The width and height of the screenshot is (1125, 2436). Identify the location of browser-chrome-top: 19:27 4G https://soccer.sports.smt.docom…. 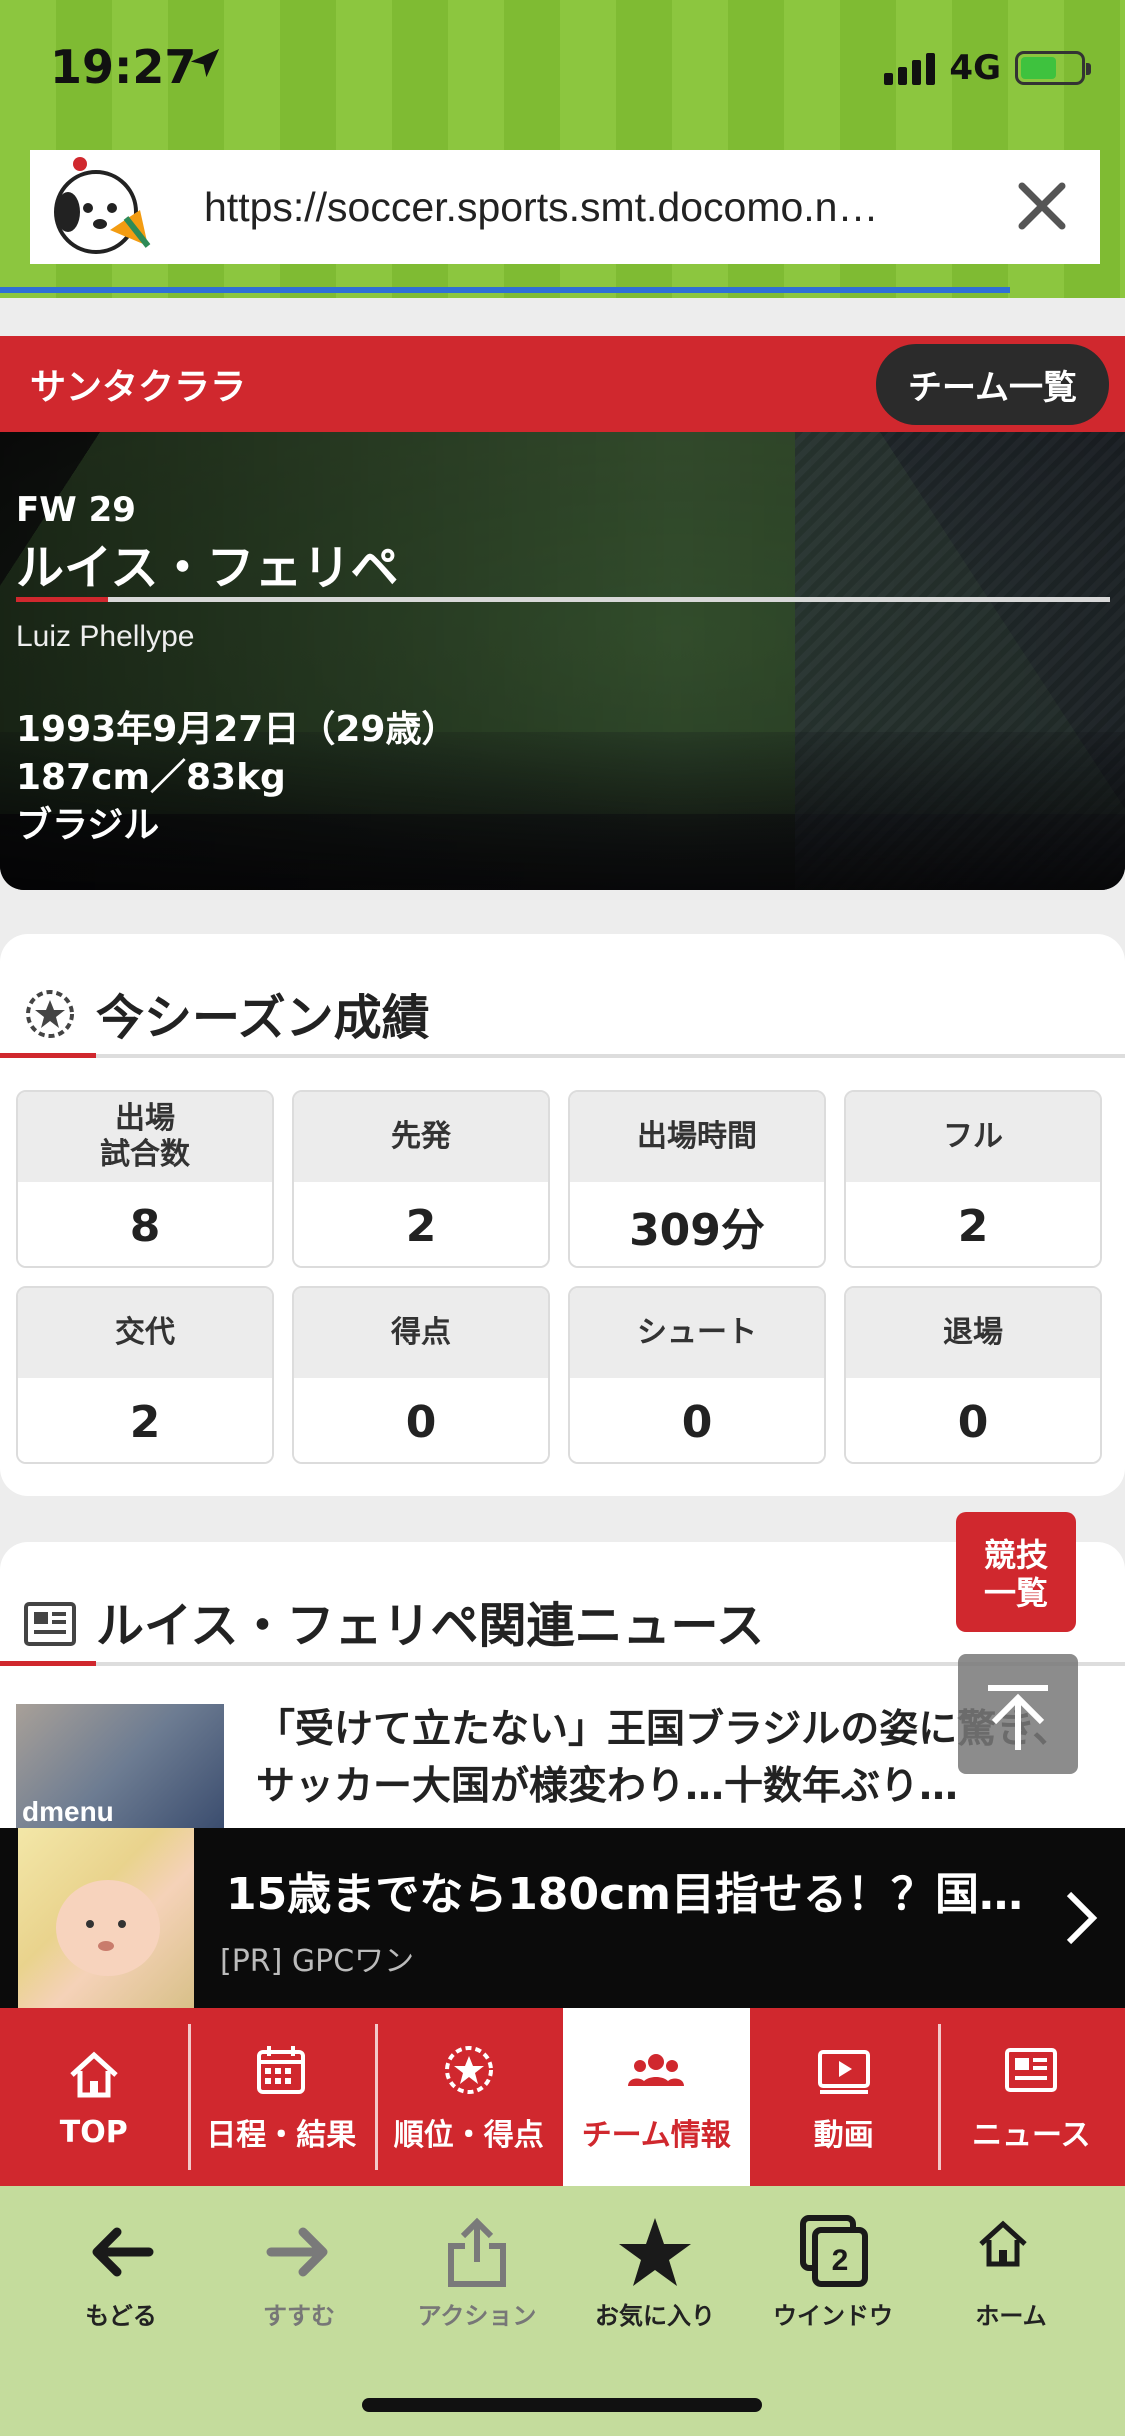
(562, 149).